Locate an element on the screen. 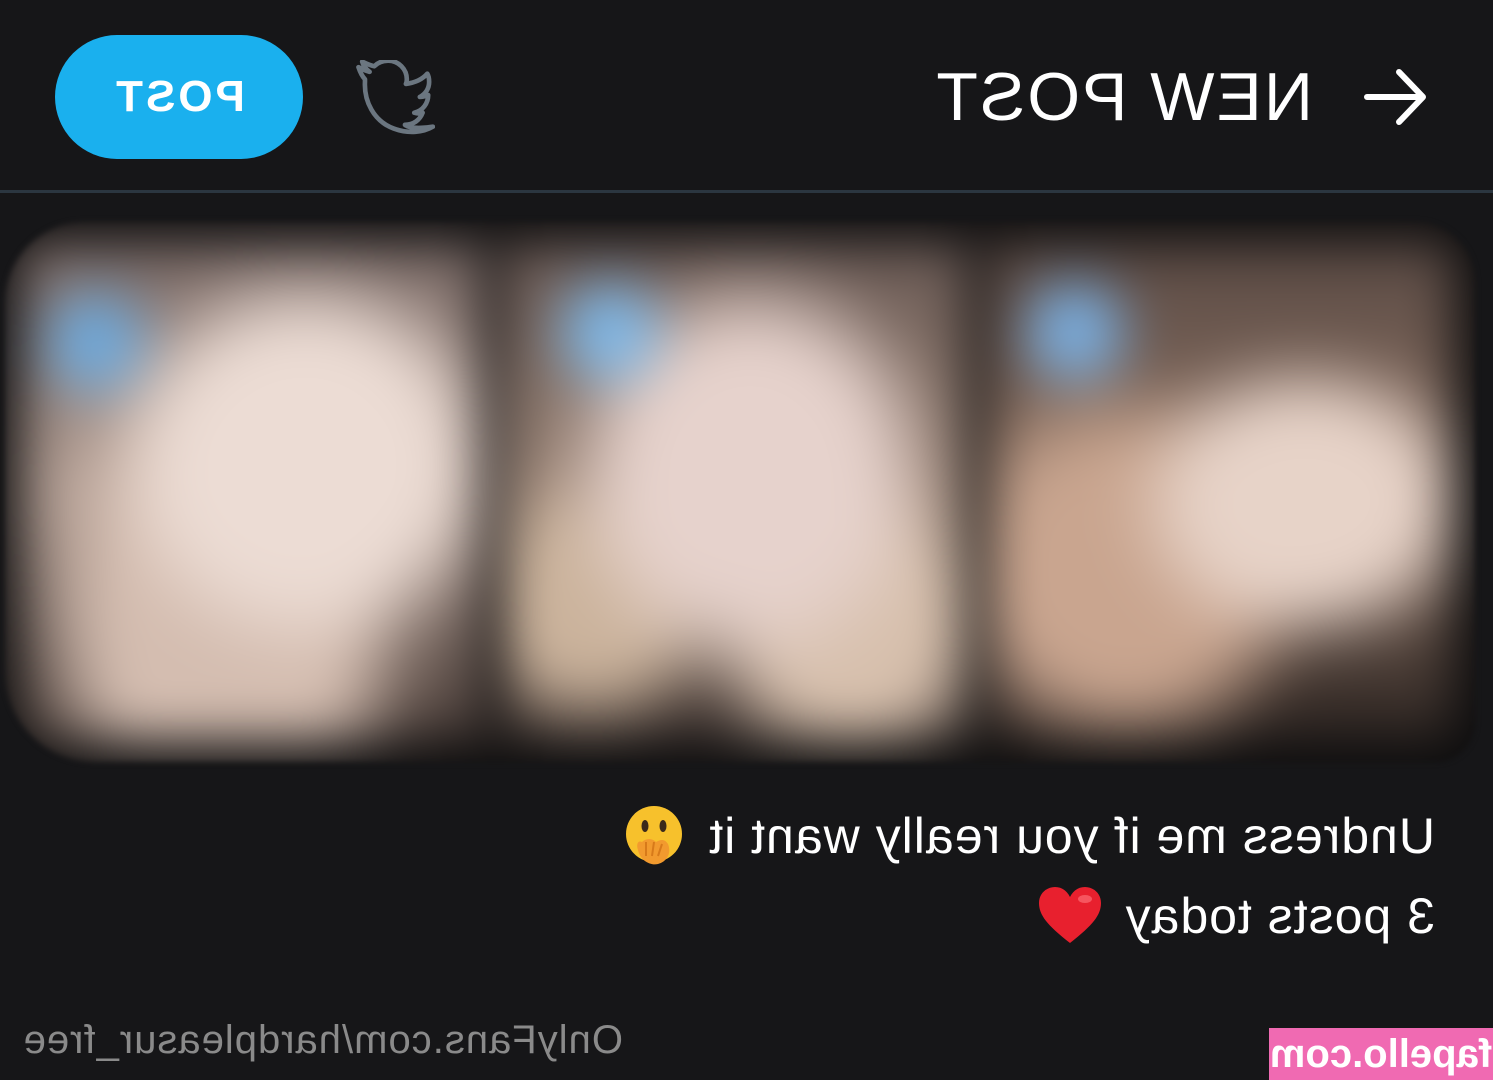 The height and width of the screenshot is (1080, 1493). red-heart-emoji-icon is located at coordinates (1069, 915).